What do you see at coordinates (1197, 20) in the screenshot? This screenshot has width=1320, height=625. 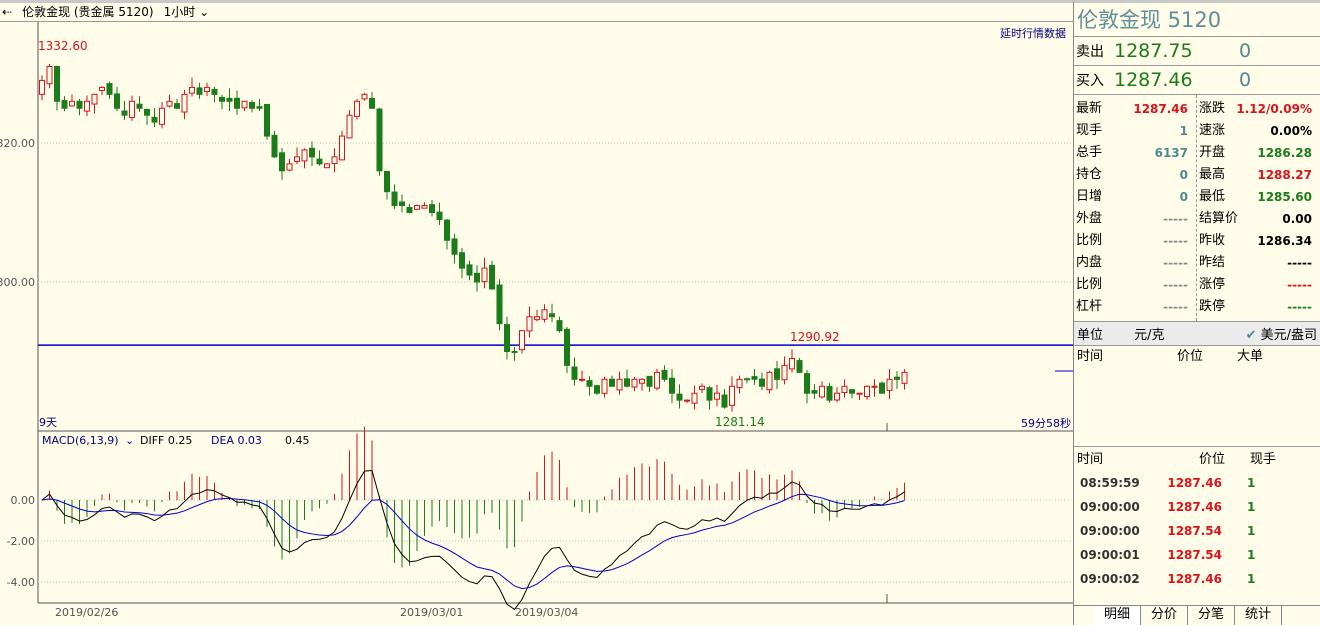 I see `quote-title: 伦敦金现 5120` at bounding box center [1197, 20].